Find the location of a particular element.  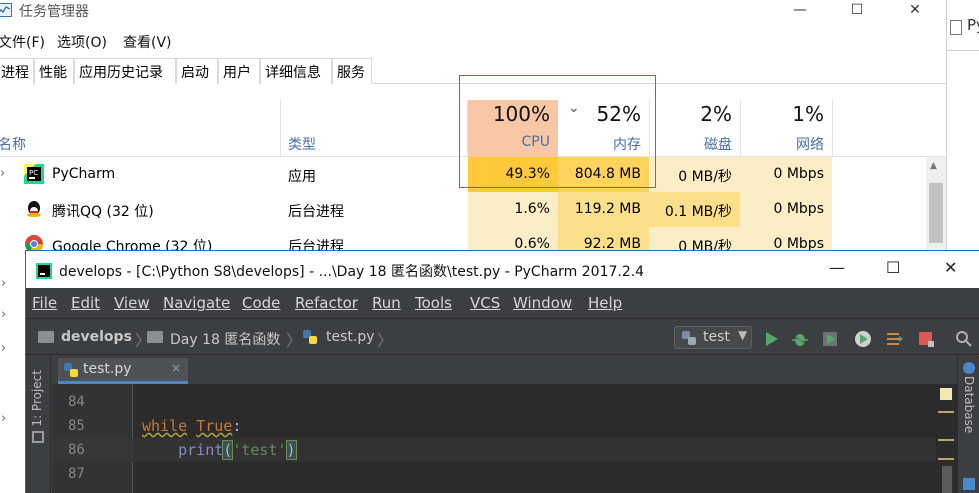

error-stripe is located at coordinates (946, 438).